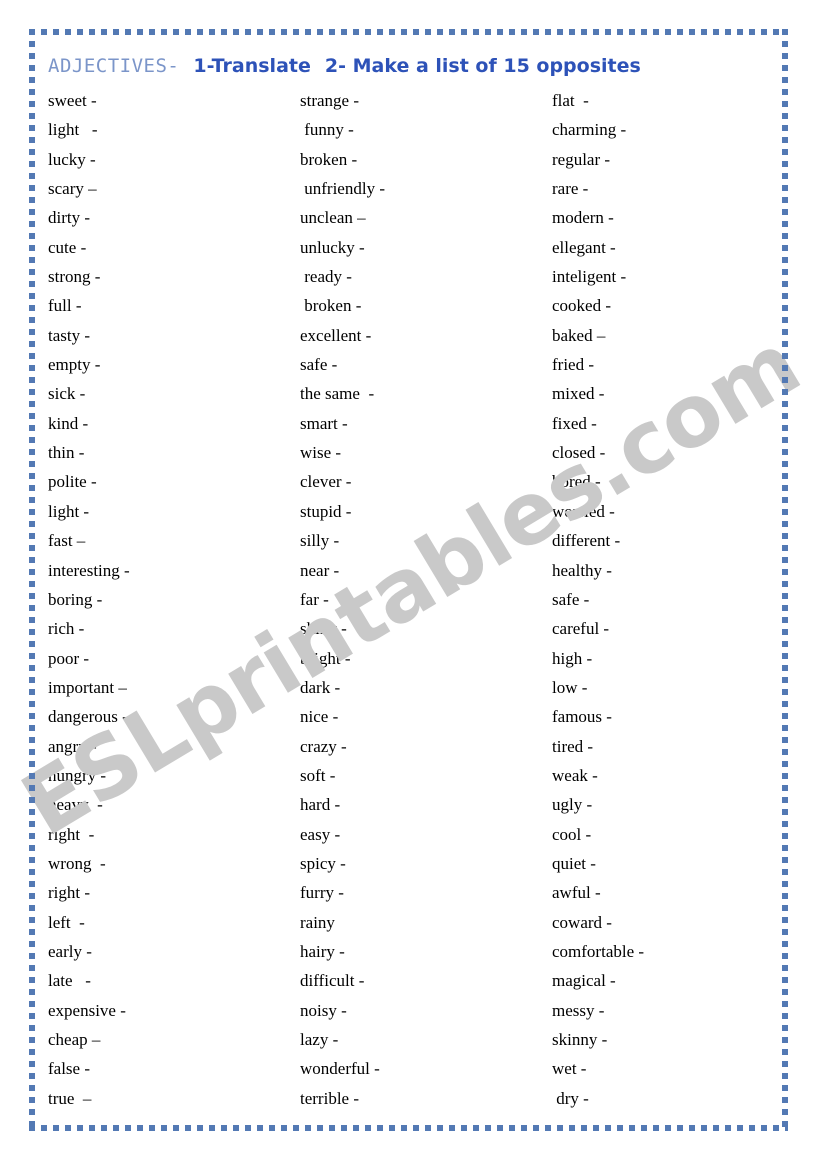  What do you see at coordinates (67, 247) in the screenshot?
I see `adjective-item: cute -` at bounding box center [67, 247].